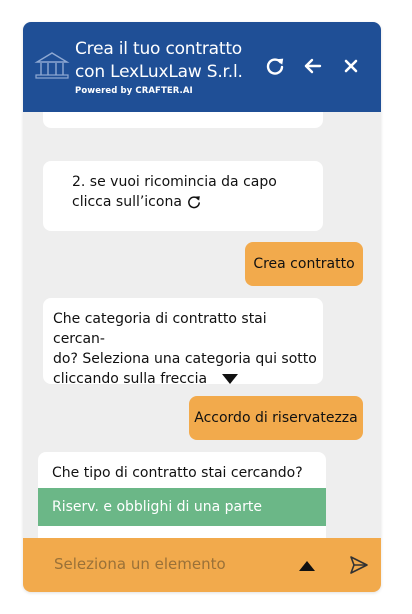  I want to click on back-button, so click(313, 66).